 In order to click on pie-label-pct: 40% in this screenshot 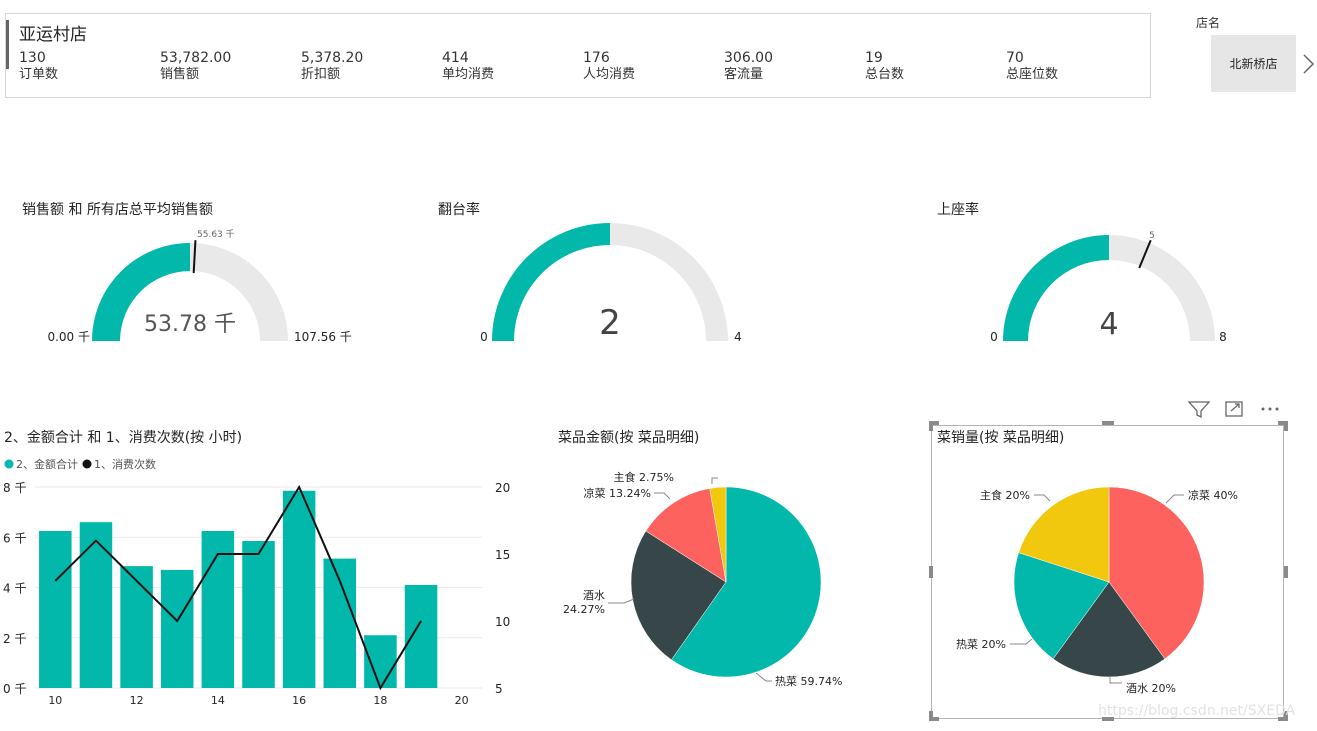, I will do `click(1226, 495)`.